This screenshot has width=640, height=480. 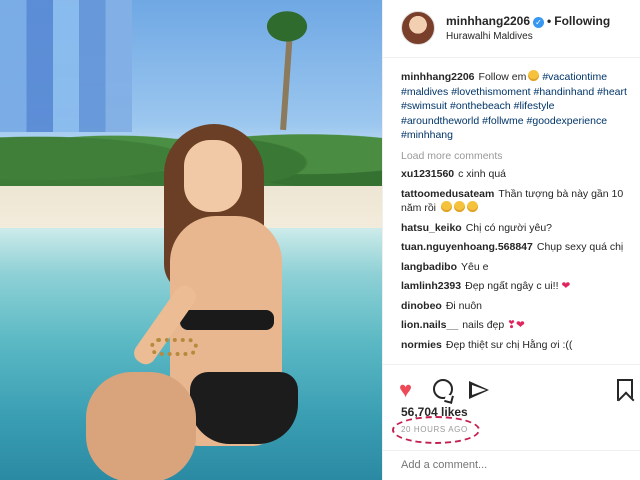 I want to click on share-icon, so click(x=479, y=390).